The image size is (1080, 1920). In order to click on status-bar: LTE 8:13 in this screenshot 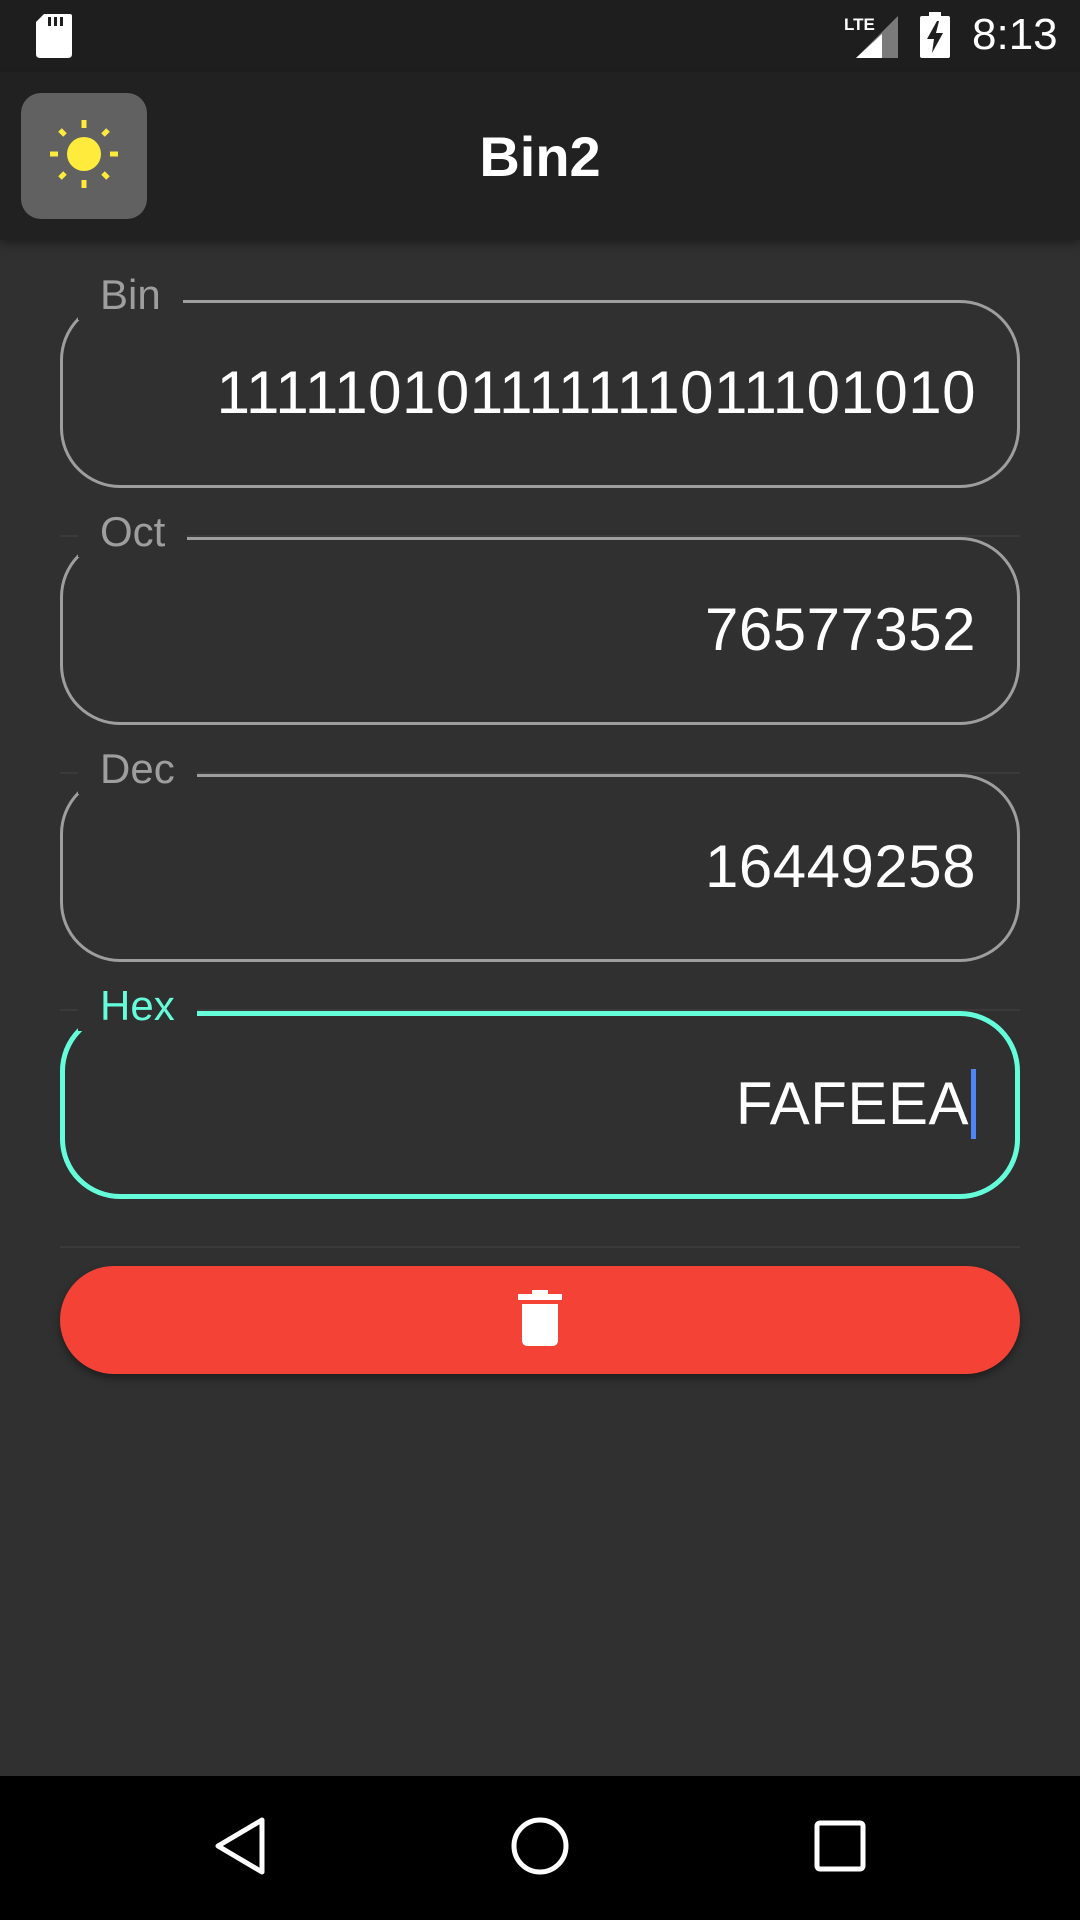, I will do `click(540, 36)`.